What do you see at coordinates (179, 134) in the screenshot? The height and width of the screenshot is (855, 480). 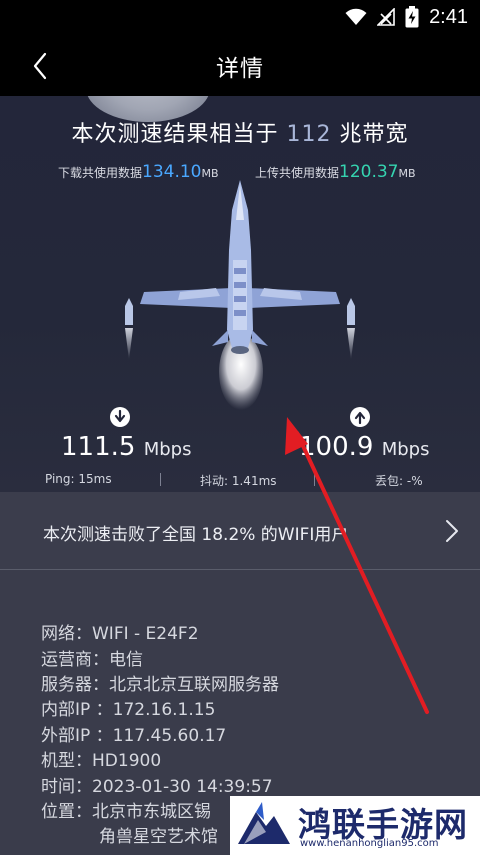 I see `headline-prefix: 本次测速结果相当于` at bounding box center [179, 134].